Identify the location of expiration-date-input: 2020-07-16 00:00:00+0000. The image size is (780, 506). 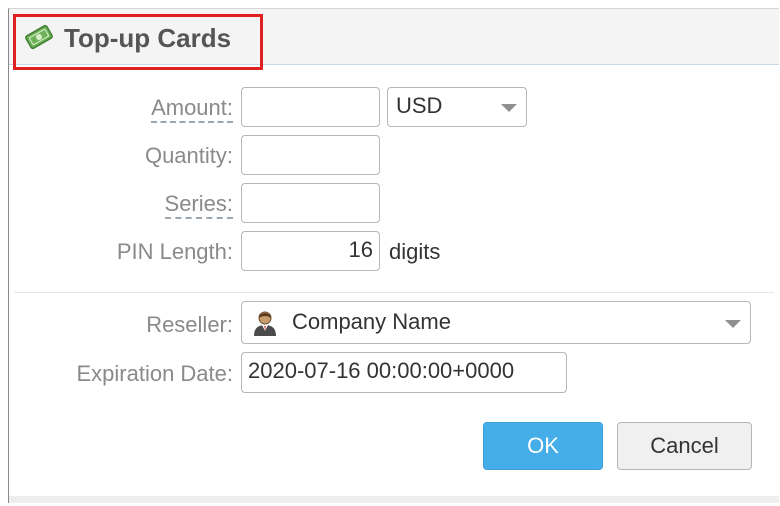
(404, 372).